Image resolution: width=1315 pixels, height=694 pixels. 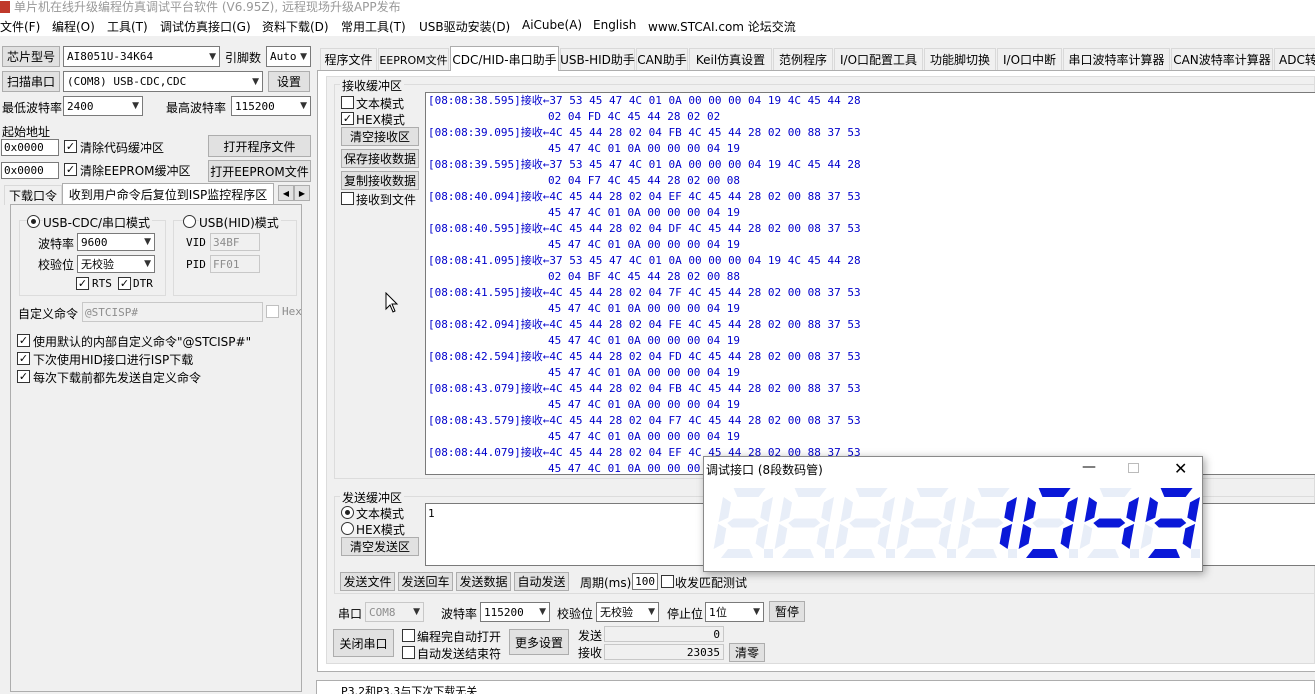 I want to click on menu-website: www.STCAI.com 论坛交流, so click(x=722, y=26).